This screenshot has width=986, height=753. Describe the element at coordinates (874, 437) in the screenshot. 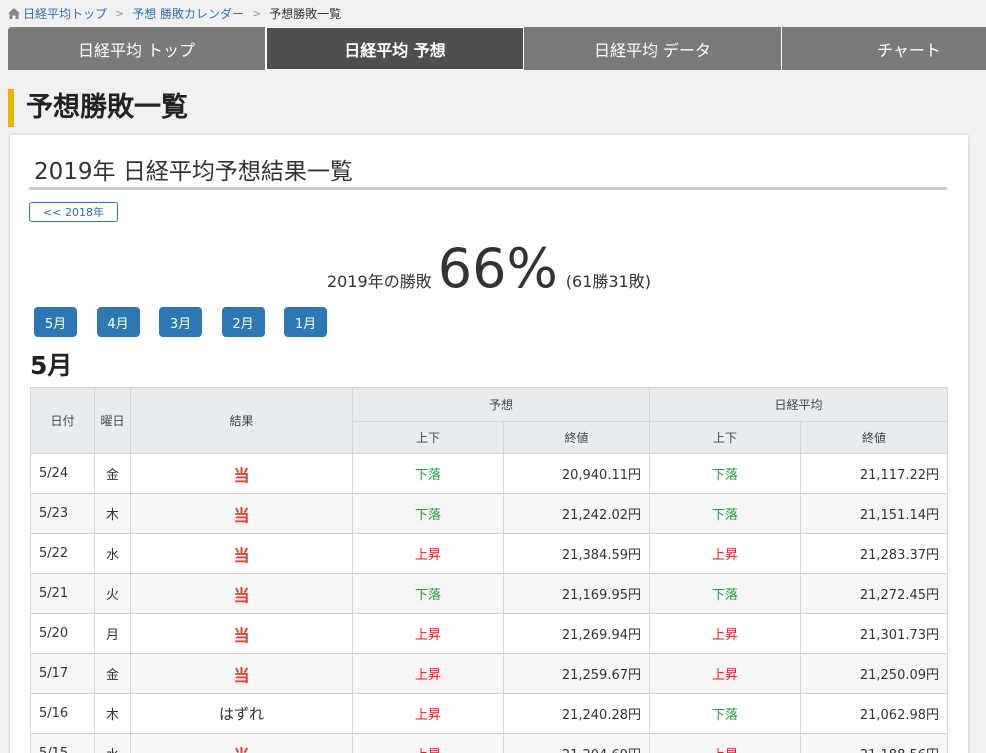

I see `header-actual-close: 終値` at that location.